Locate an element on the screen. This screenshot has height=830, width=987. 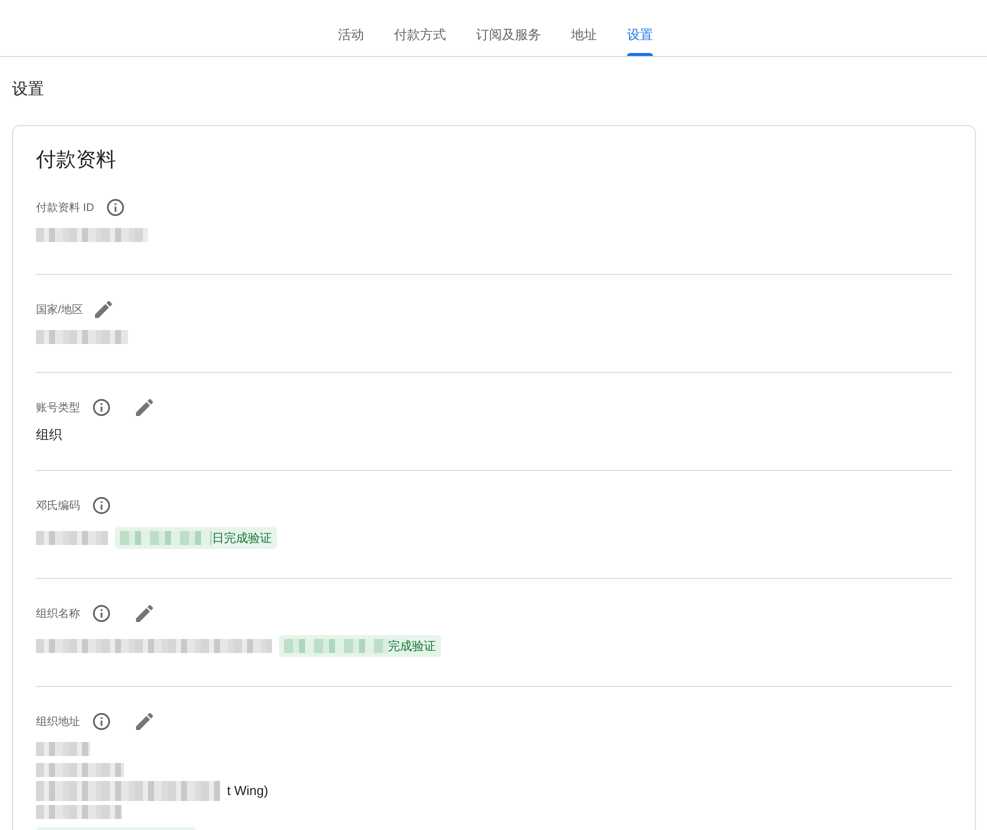
field-label: 国家/地区 is located at coordinates (60, 309).